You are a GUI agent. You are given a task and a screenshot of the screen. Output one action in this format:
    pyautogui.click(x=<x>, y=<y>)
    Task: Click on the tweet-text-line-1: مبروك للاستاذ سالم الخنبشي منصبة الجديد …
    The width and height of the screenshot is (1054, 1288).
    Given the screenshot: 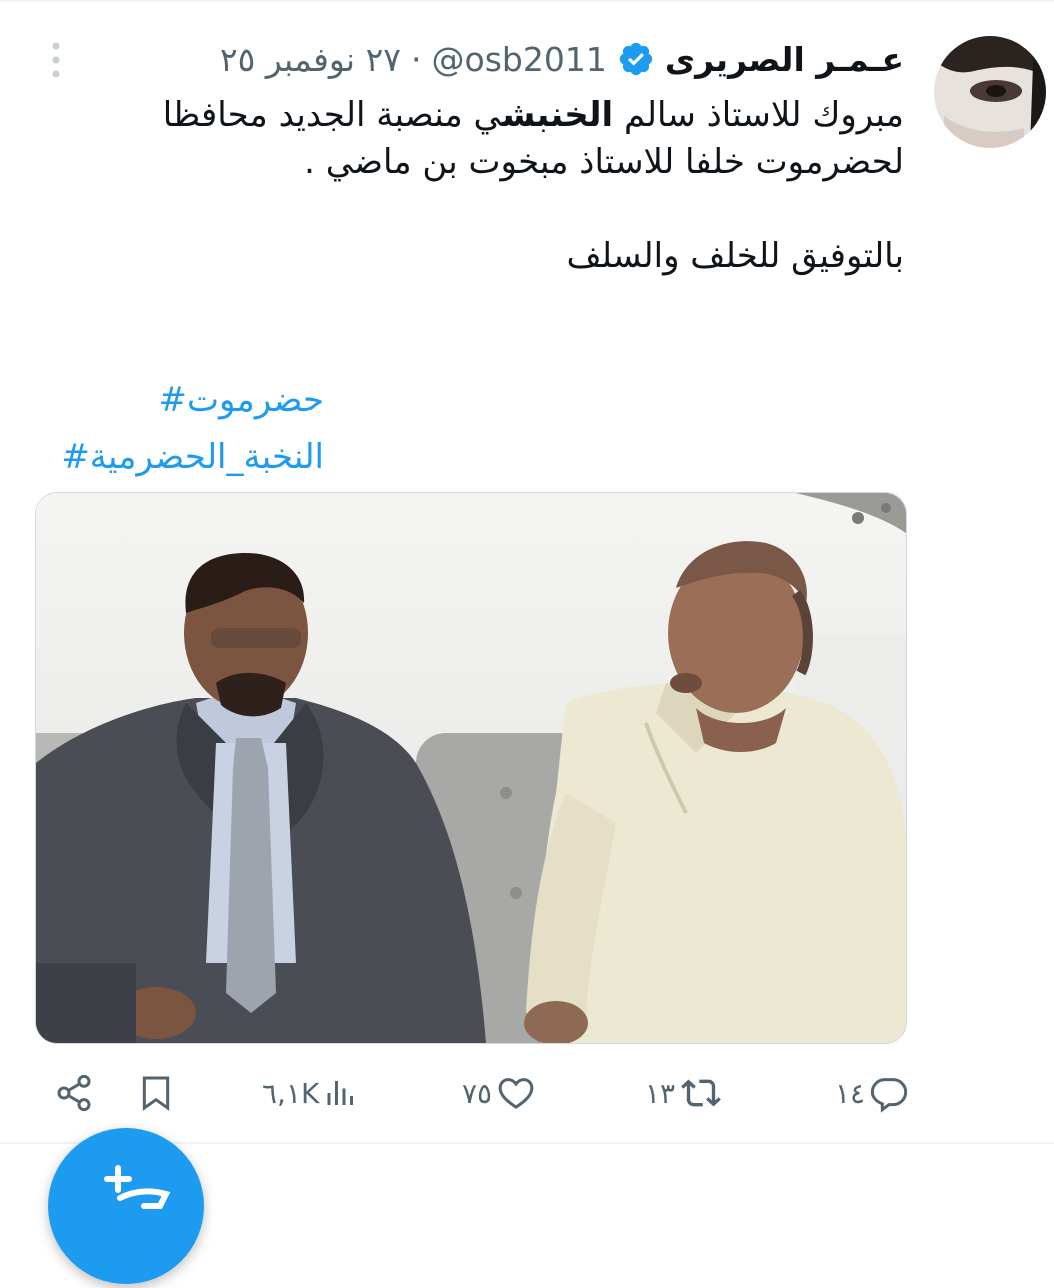 What is the action you would take?
    pyautogui.click(x=514, y=115)
    